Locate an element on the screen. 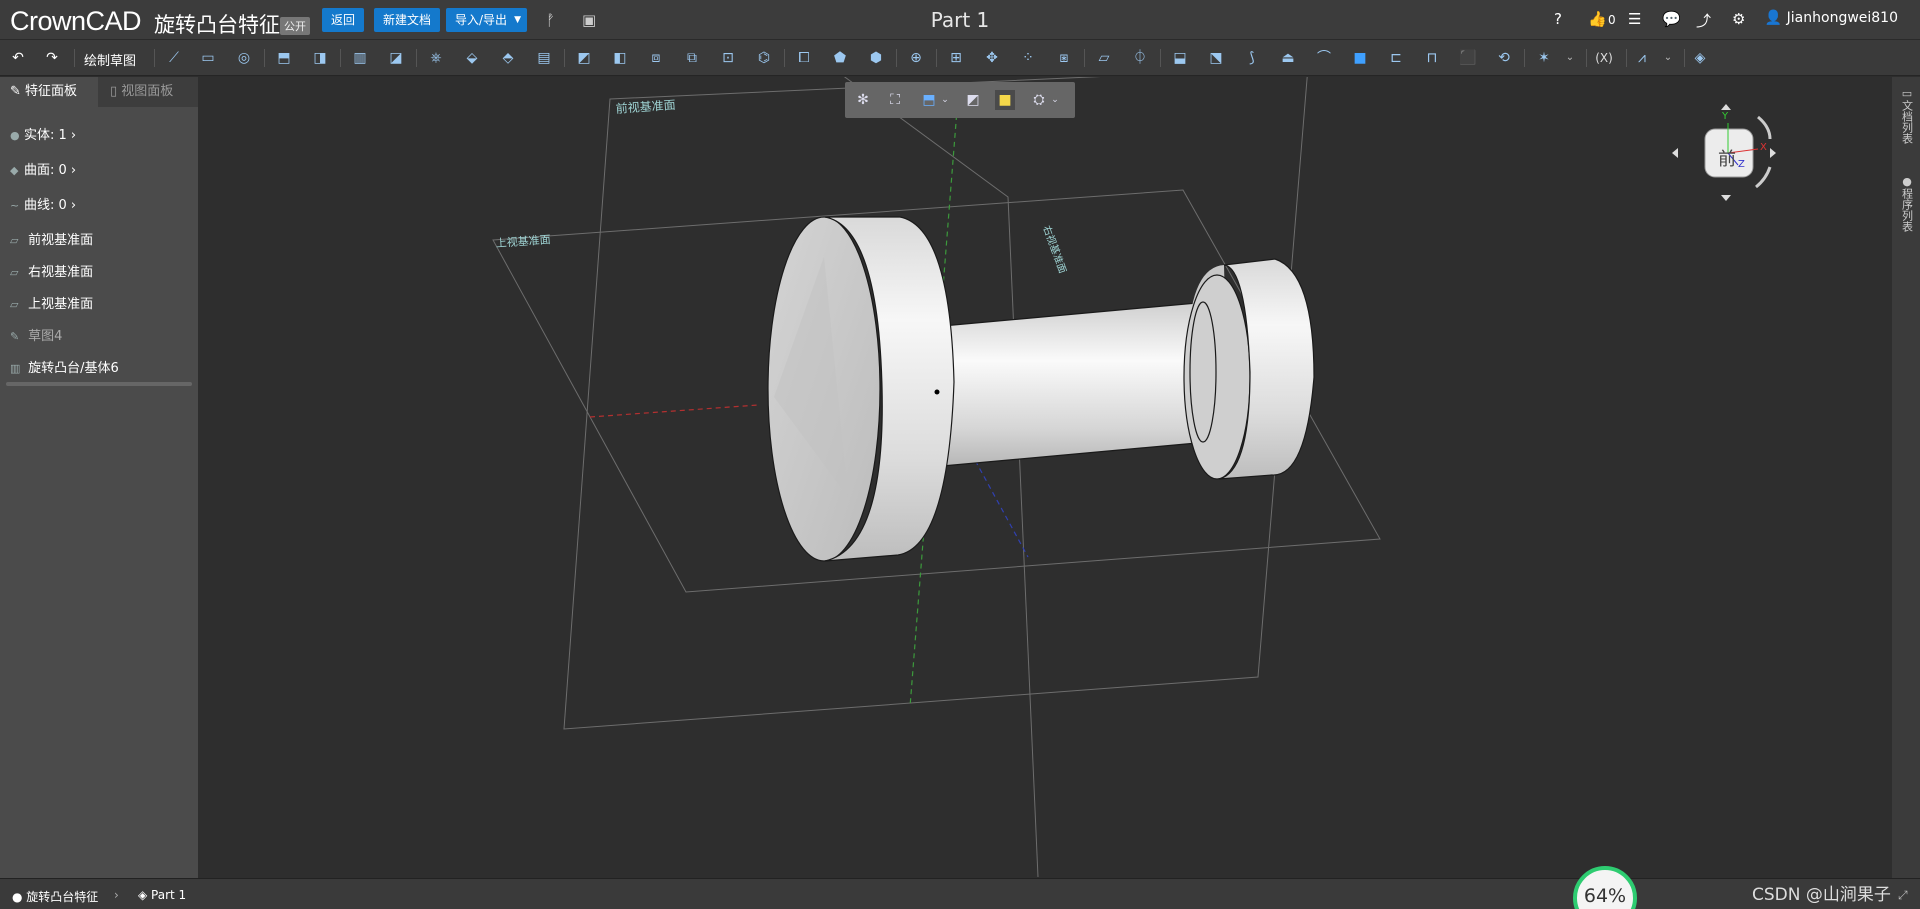 The width and height of the screenshot is (1920, 909). nav-left-arrow is located at coordinates (1675, 153).